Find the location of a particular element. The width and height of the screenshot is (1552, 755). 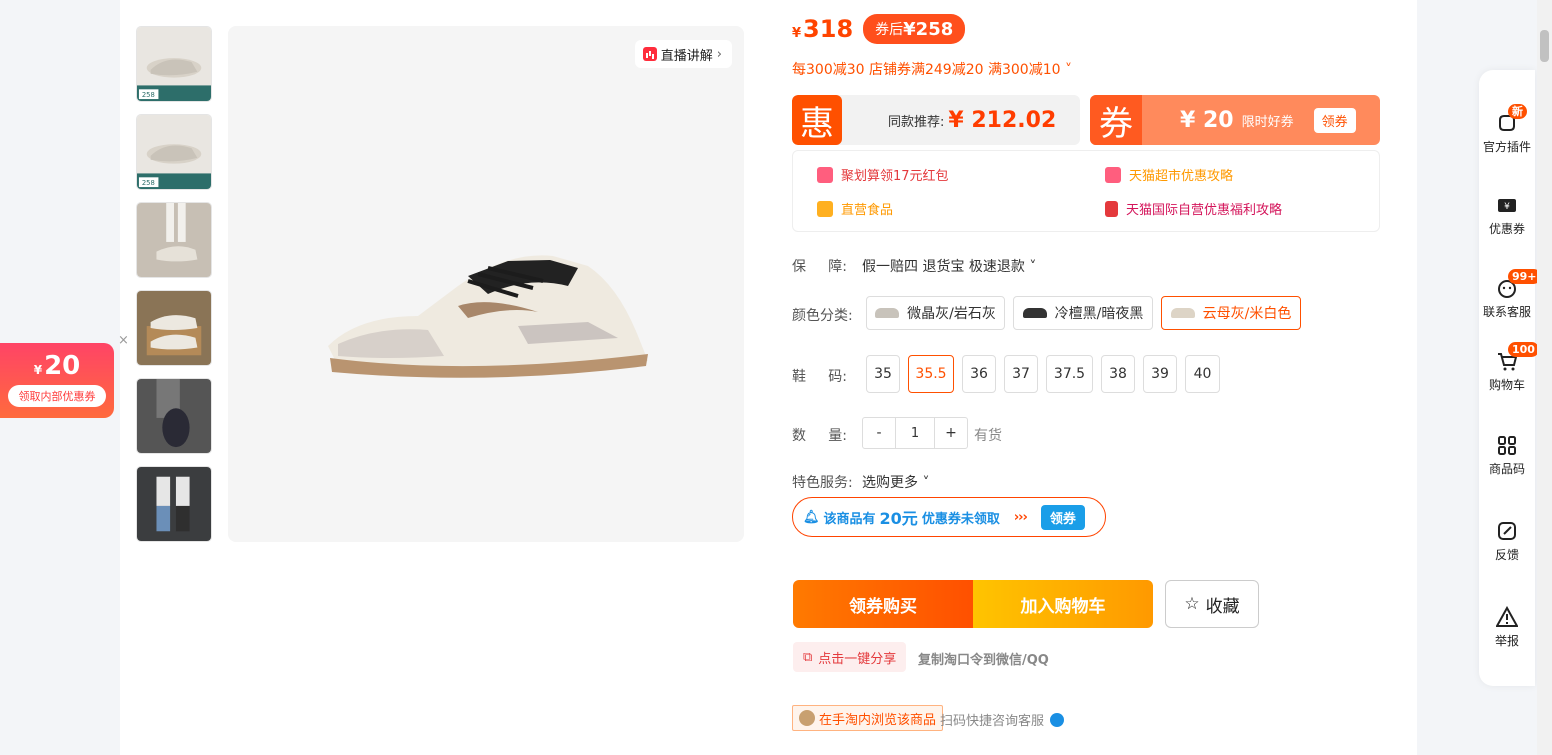

sidebar-item-feedback: 反馈 is located at coordinates (1507, 541).